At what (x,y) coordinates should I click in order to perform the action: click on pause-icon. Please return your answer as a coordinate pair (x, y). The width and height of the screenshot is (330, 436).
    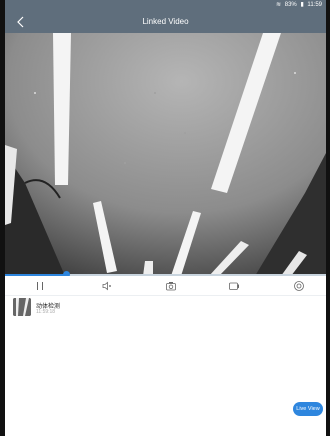
    Looking at the image, I should click on (40, 286).